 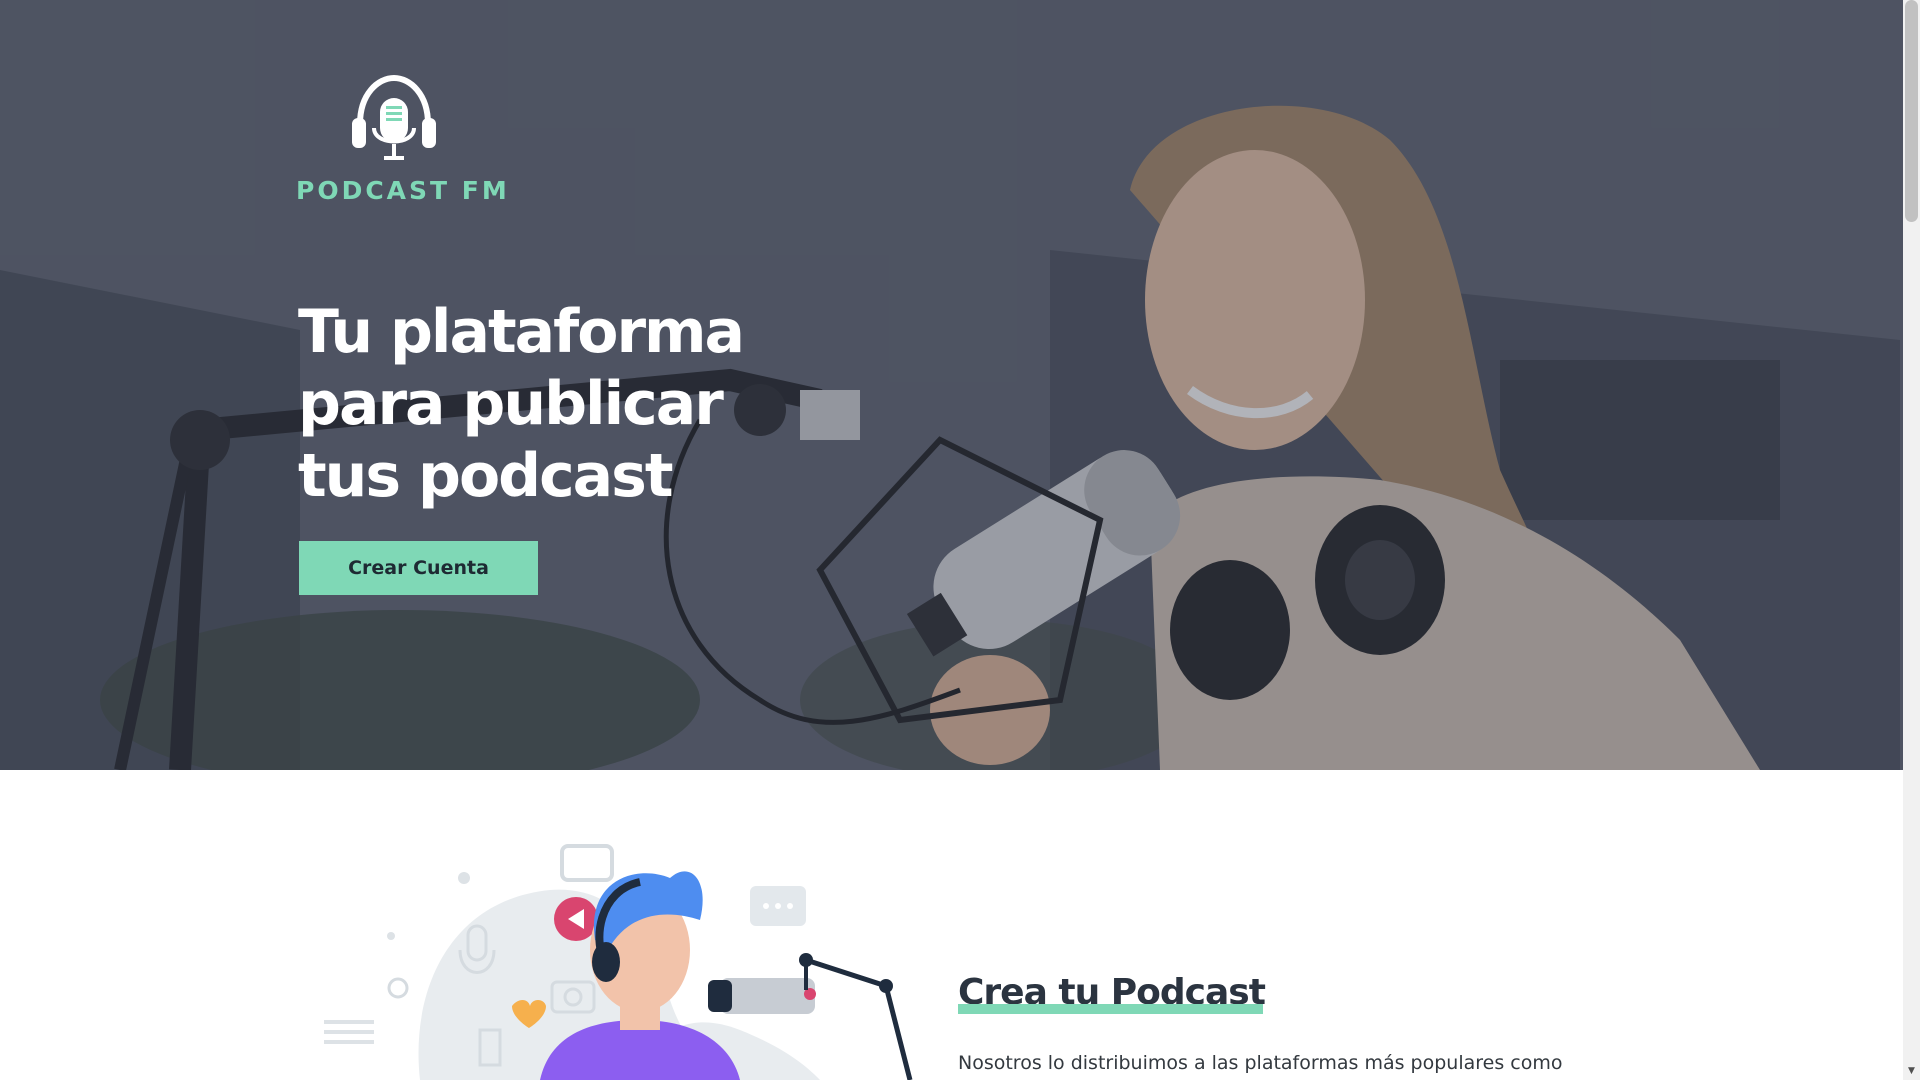 What do you see at coordinates (1911, 540) in the screenshot?
I see `page-scrollbar: ▼` at bounding box center [1911, 540].